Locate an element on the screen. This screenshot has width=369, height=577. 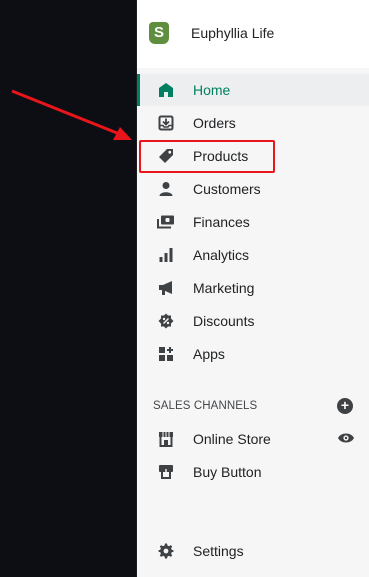
nav-item-label: Apps is located at coordinates (209, 354).